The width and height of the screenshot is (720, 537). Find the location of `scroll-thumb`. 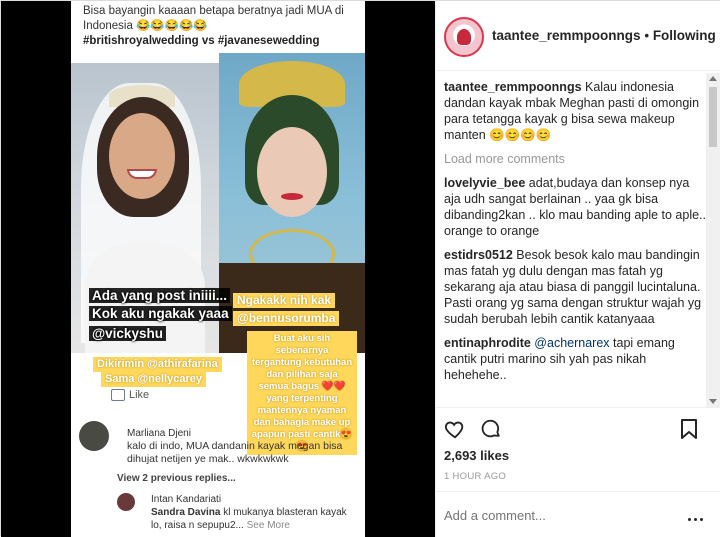

scroll-thumb is located at coordinates (713, 117).